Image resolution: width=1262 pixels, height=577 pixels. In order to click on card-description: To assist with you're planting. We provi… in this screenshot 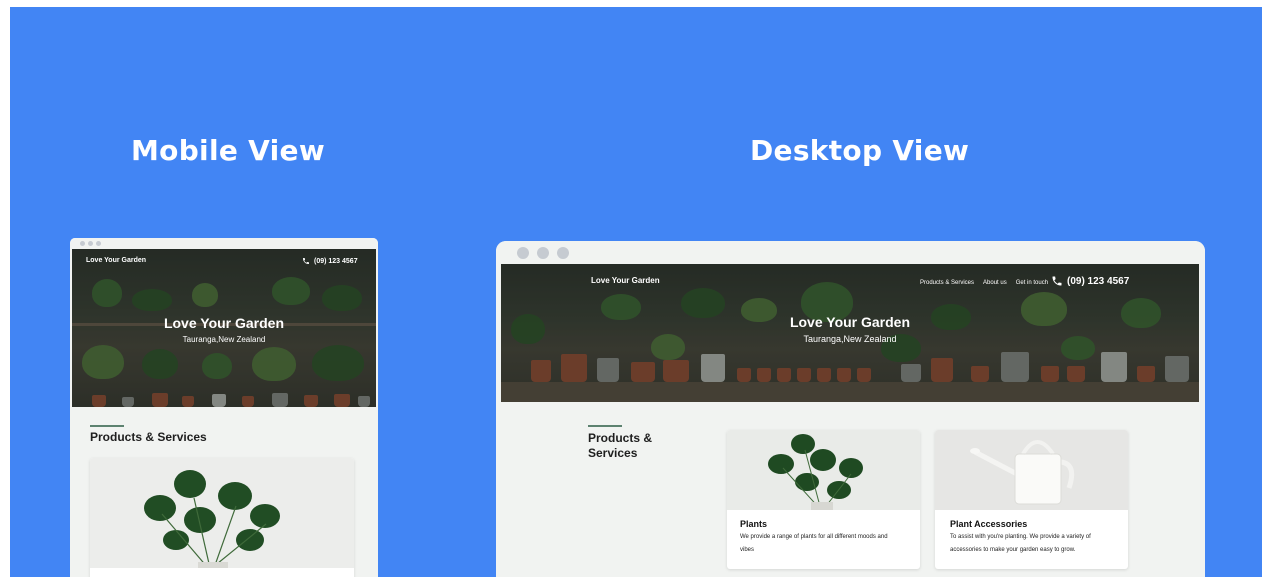, I will do `click(1036, 544)`.